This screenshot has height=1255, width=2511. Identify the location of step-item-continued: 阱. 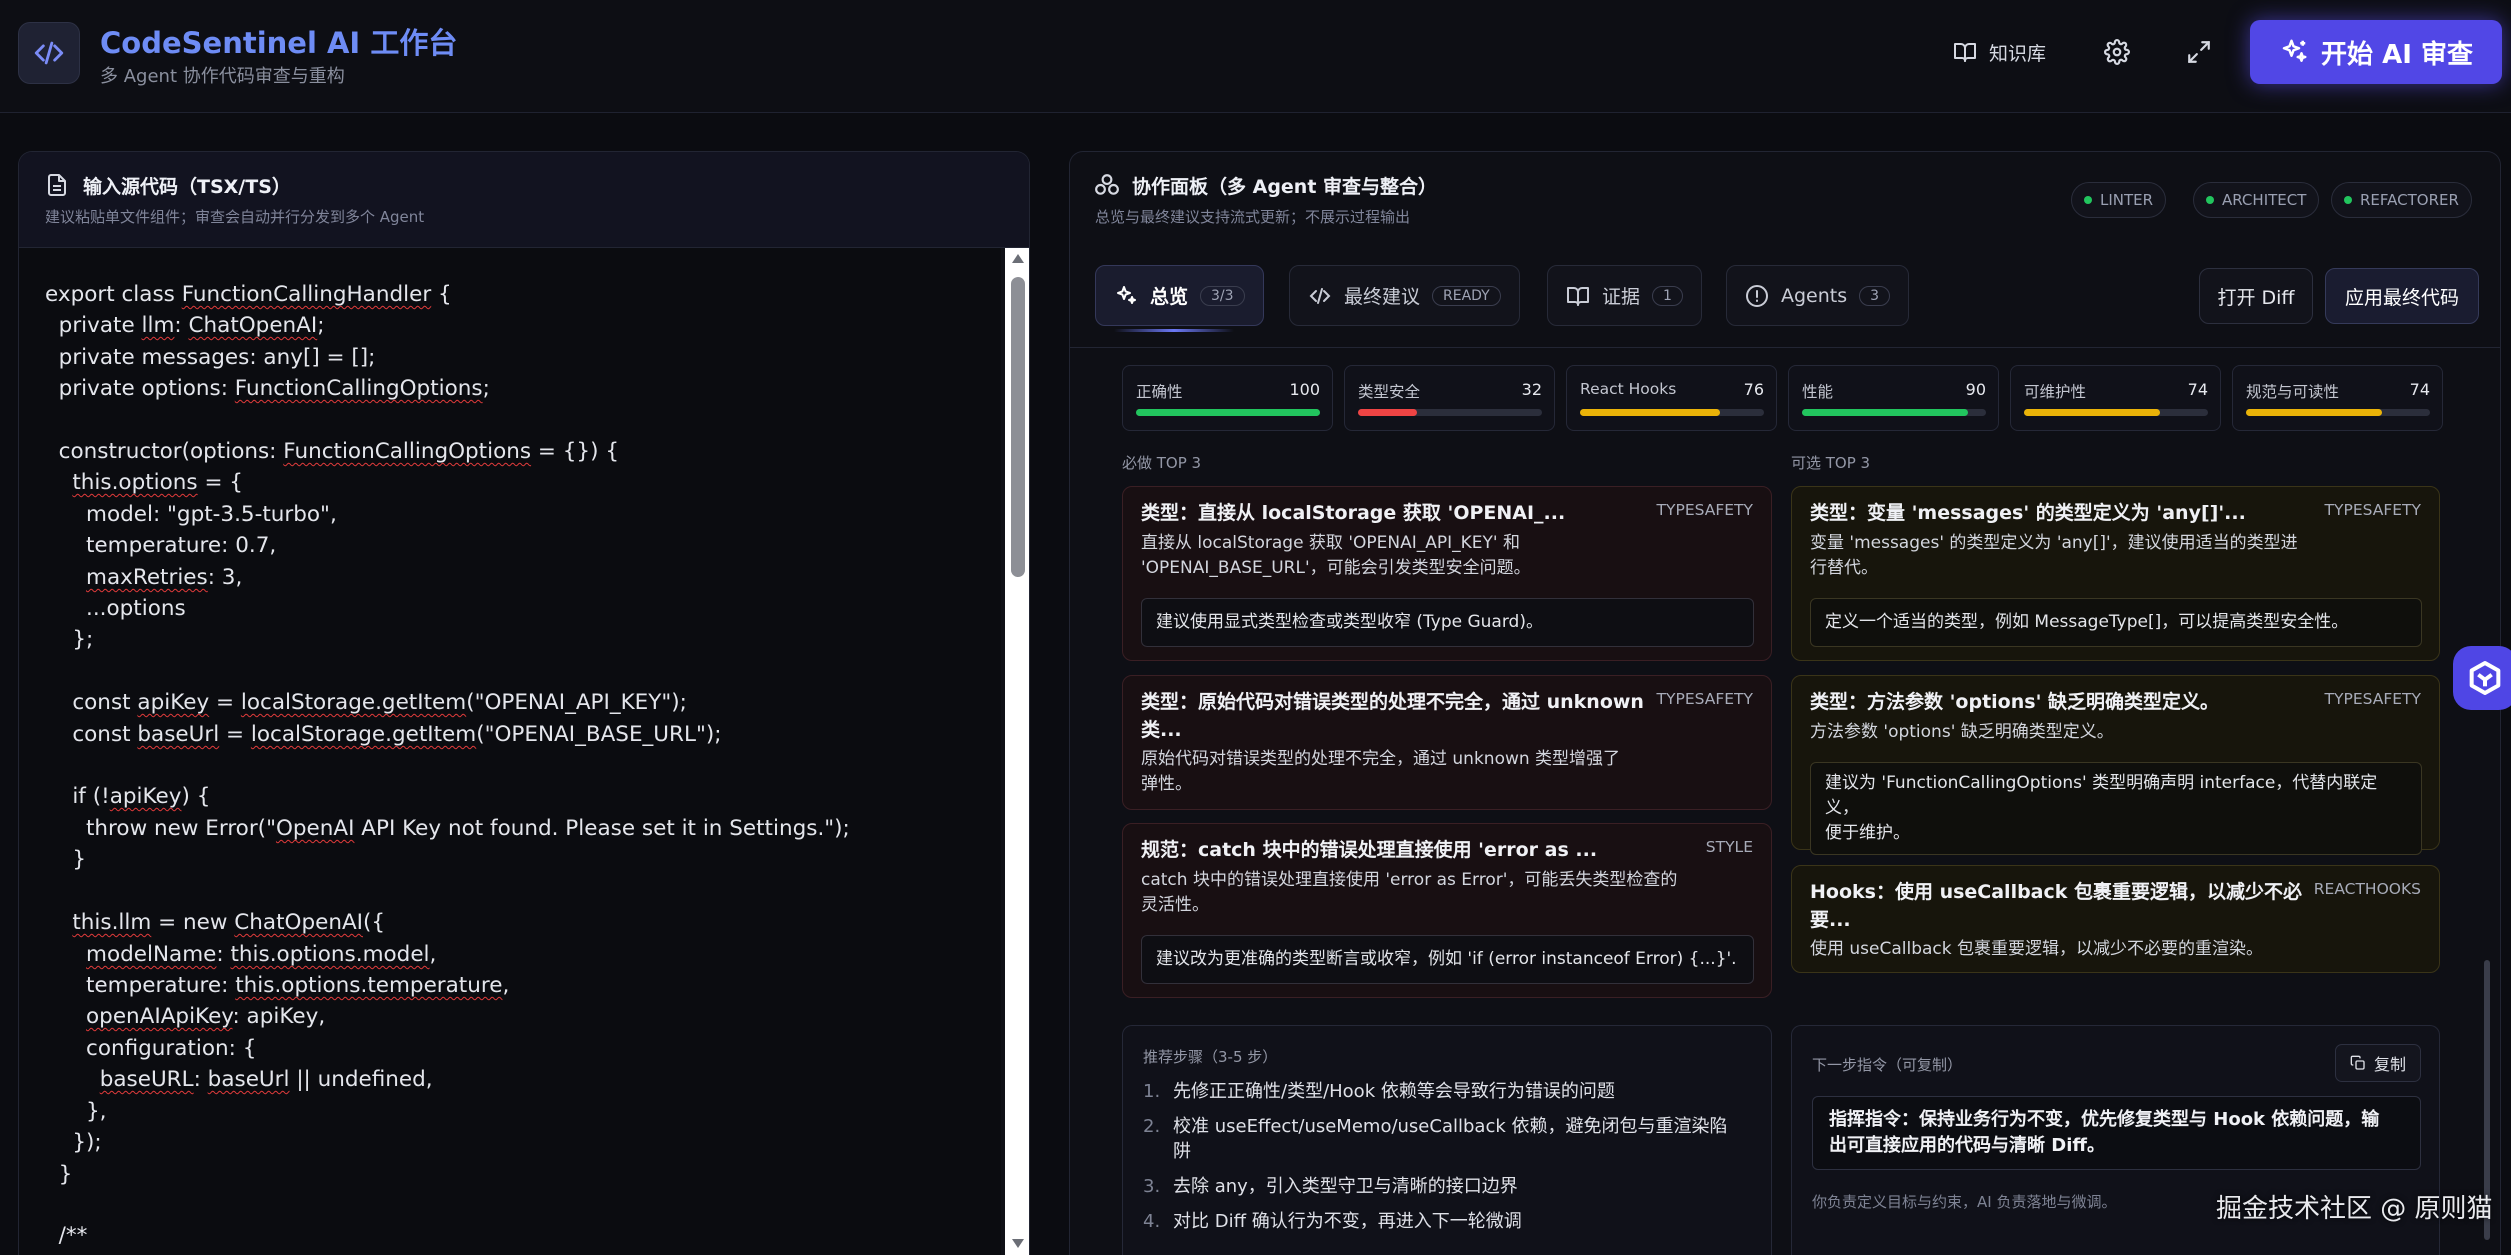
(1182, 1151).